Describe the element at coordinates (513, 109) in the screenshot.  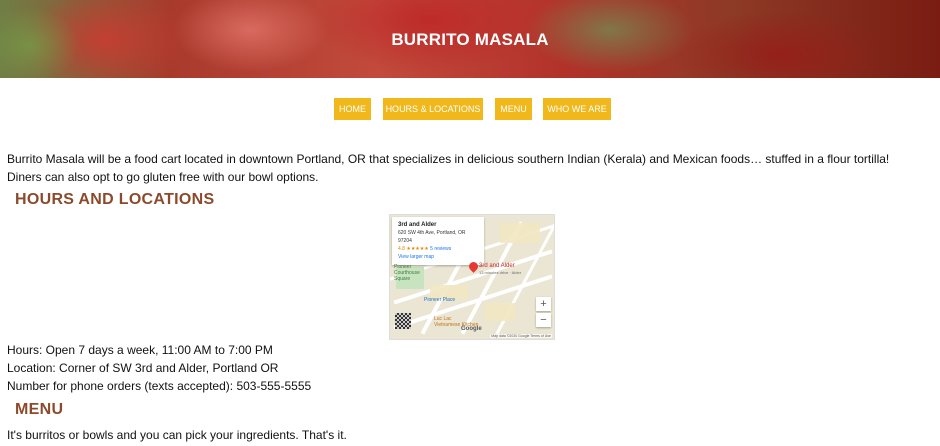
I see `nav-menu-button: MENU` at that location.